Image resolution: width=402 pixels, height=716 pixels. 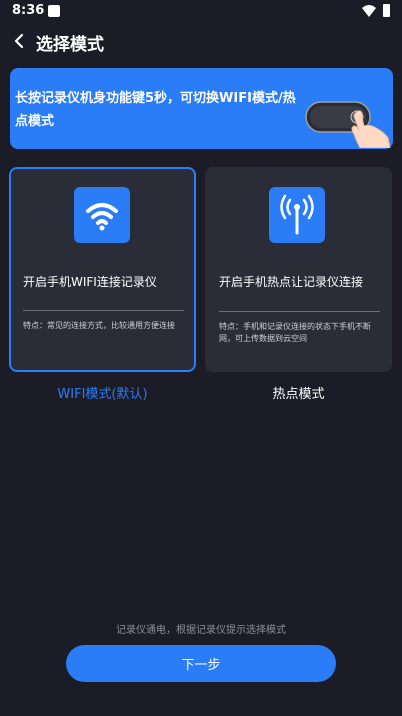 I want to click on wifi-mode-title: 开启手机WIFI连接记录仪, so click(x=90, y=282).